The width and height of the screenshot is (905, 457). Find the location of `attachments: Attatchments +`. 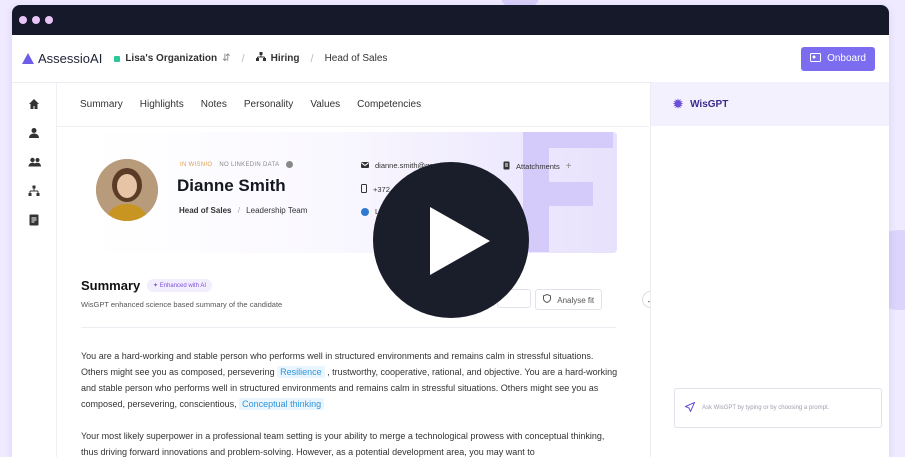

attachments: Attatchments + is located at coordinates (537, 166).